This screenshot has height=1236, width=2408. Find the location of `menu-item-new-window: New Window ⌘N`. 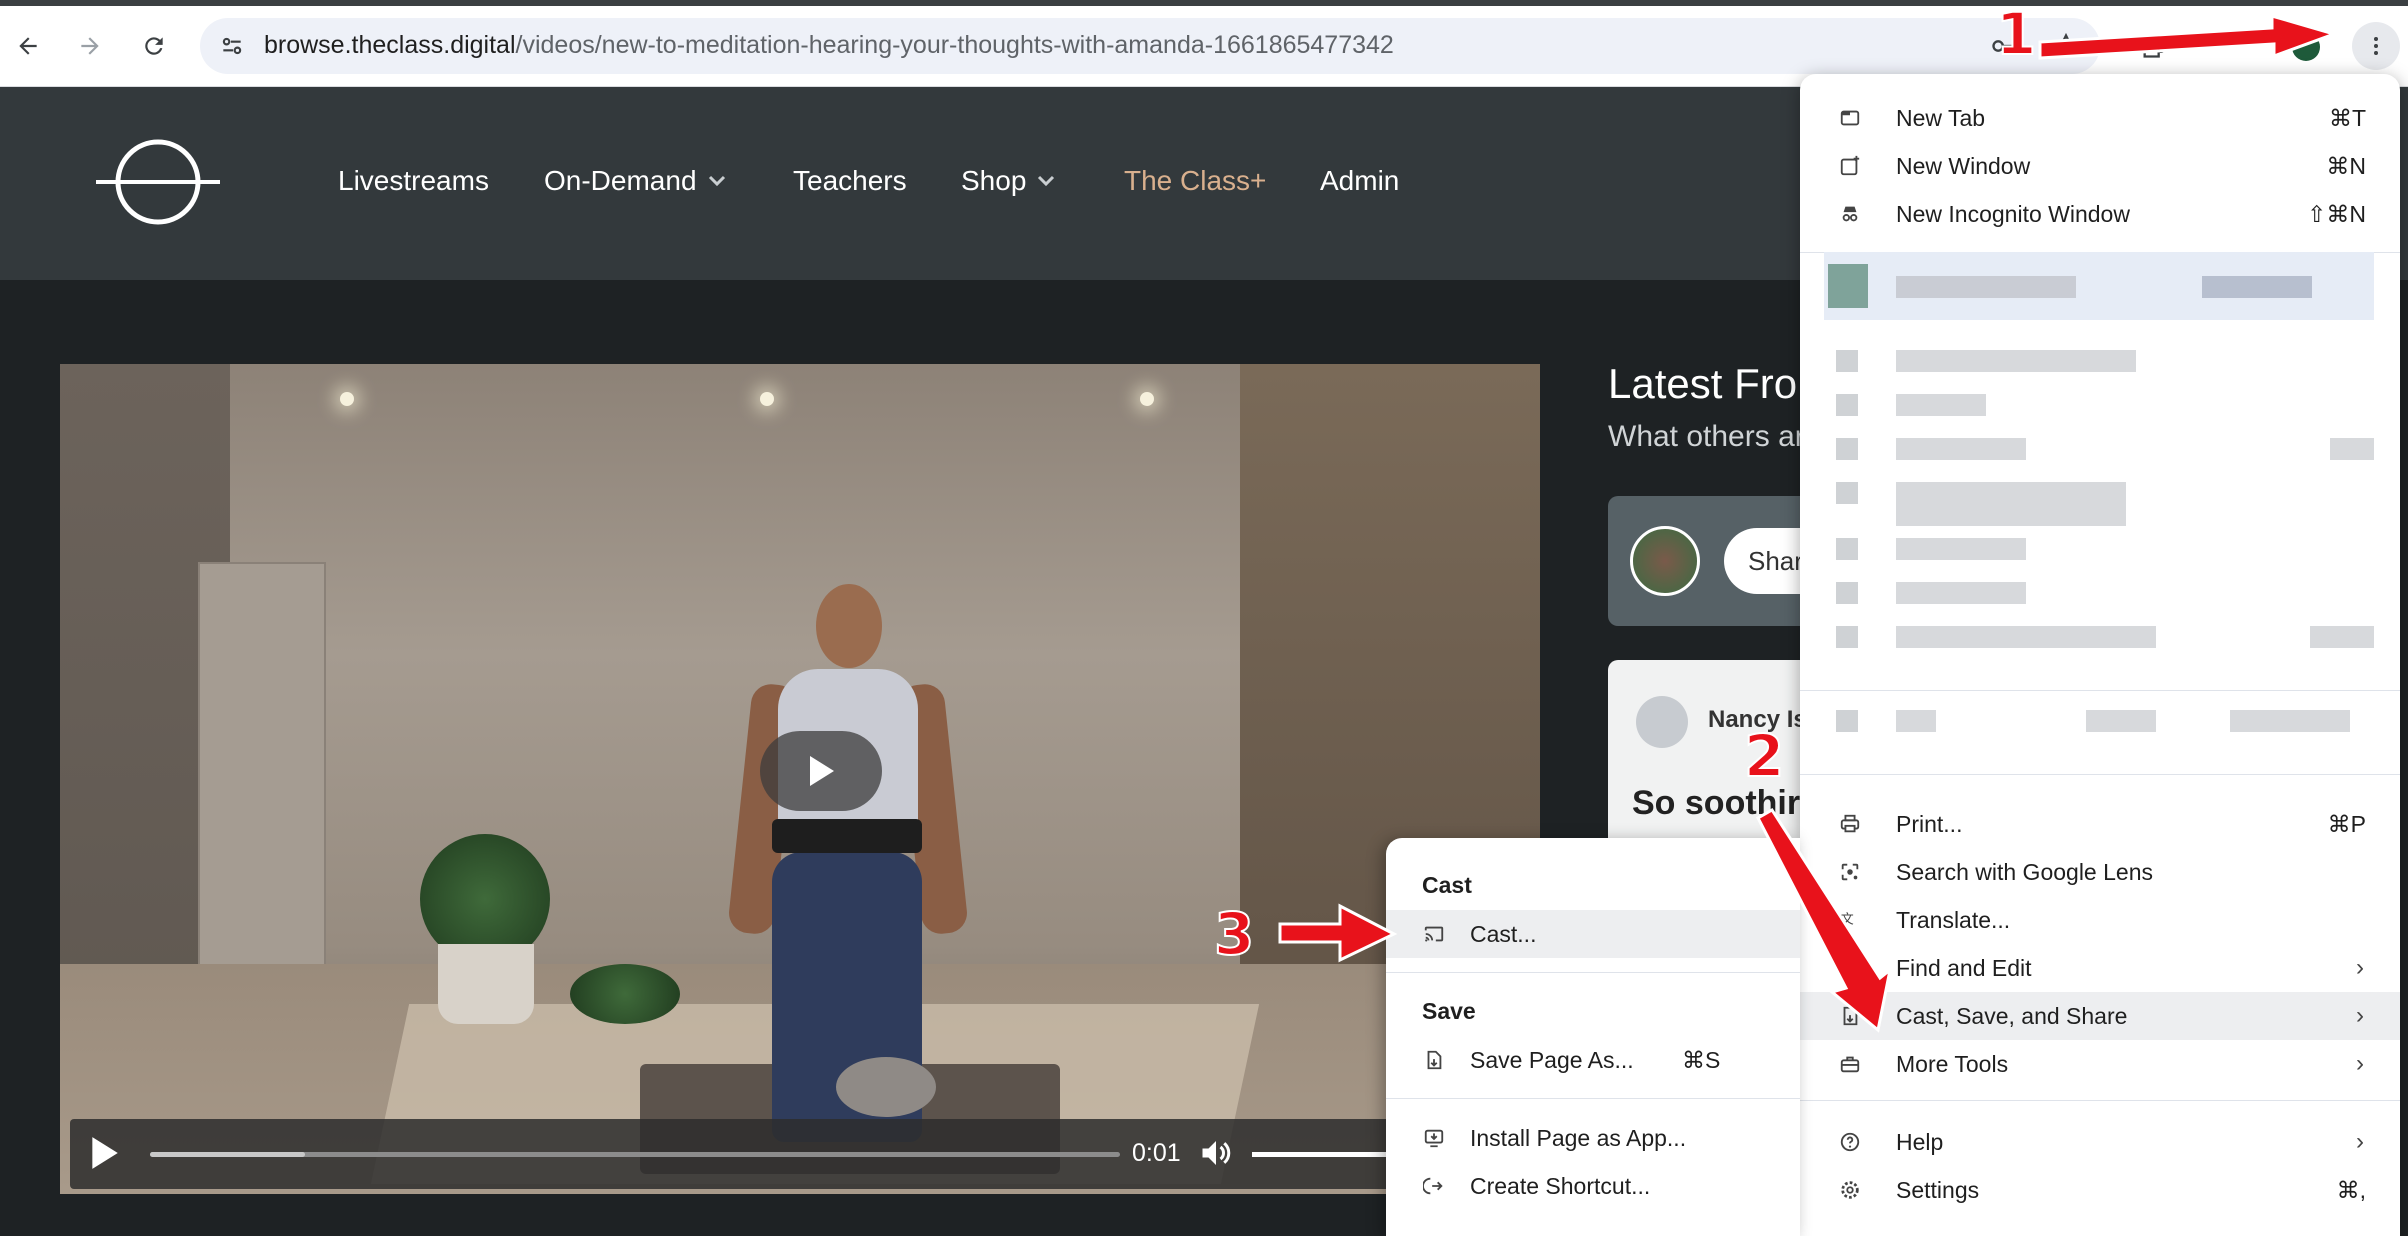

menu-item-new-window: New Window ⌘N is located at coordinates (2100, 166).